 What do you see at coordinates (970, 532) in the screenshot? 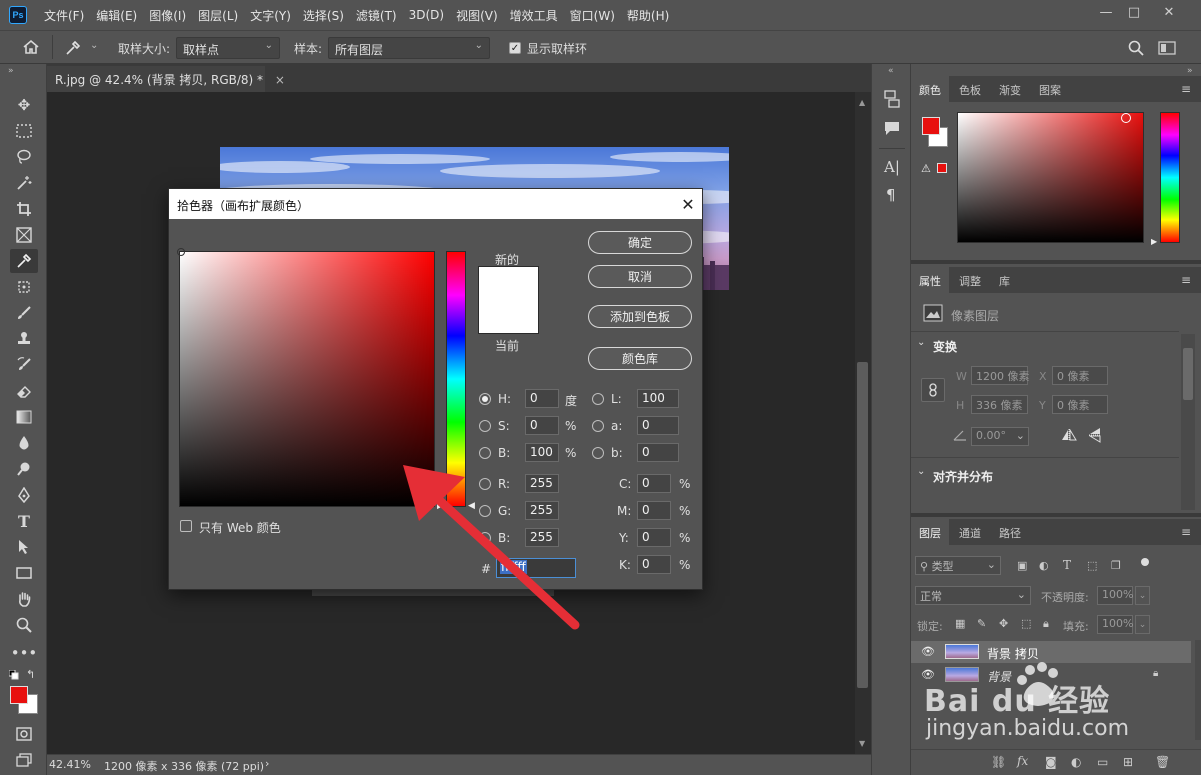
I see `tab-channels: 通道` at bounding box center [970, 532].